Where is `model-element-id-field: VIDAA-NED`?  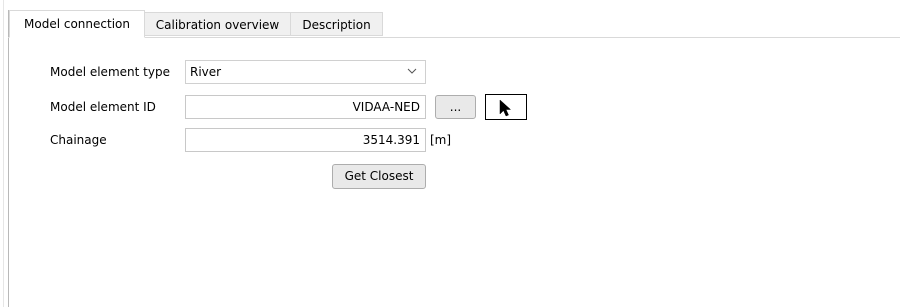 model-element-id-field: VIDAA-NED is located at coordinates (305, 107).